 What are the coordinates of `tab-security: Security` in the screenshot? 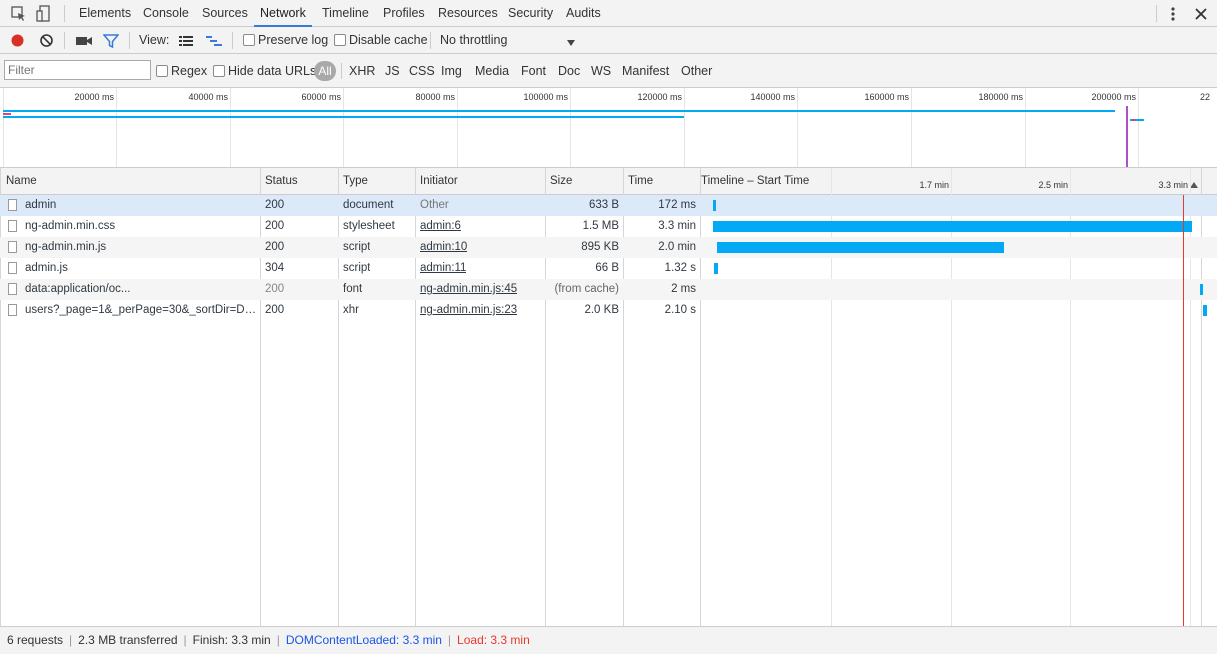 It's located at (530, 13).